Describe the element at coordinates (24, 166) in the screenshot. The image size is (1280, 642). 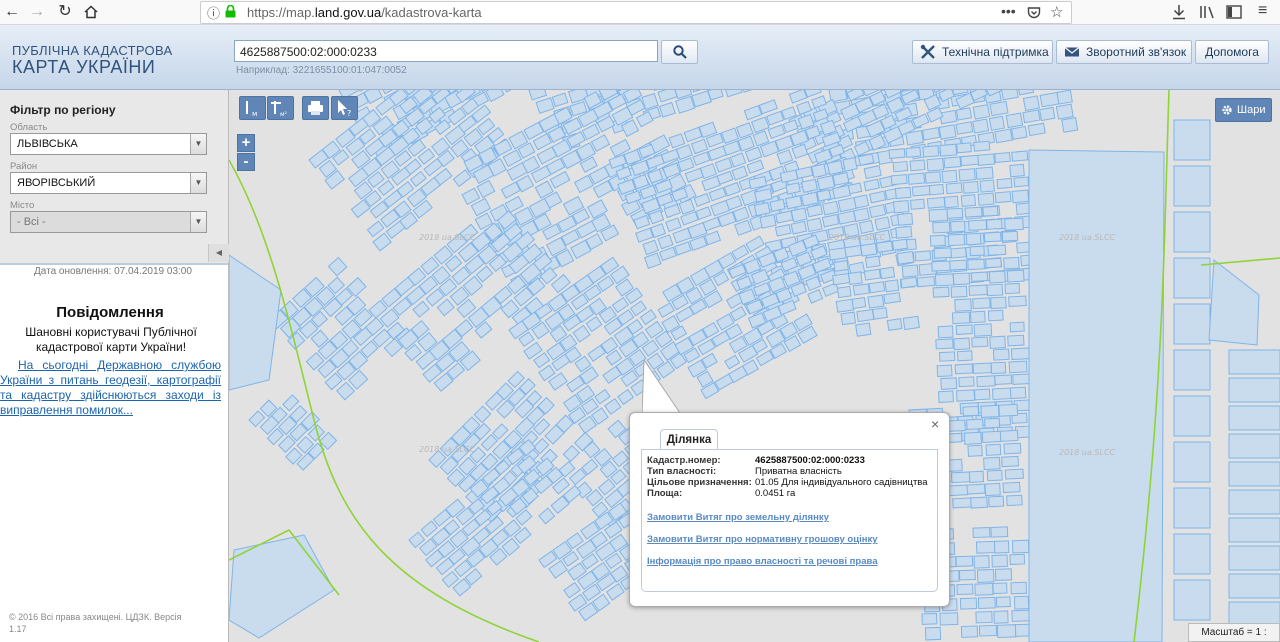
I see `district-label: Район` at that location.